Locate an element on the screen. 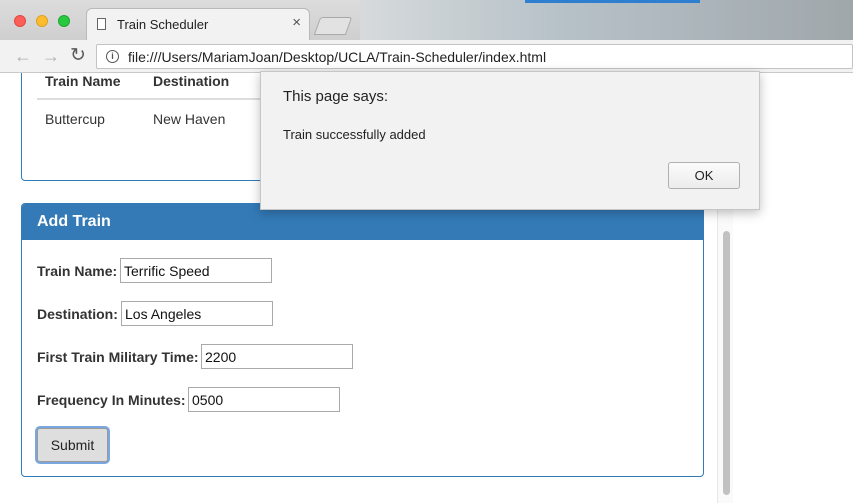  tab-strip-background is located at coordinates (606, 20).